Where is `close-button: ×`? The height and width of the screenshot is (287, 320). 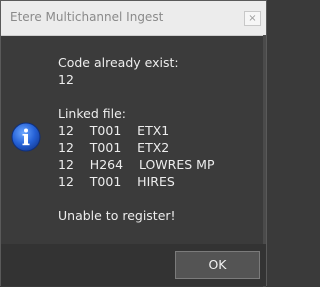
close-button: × is located at coordinates (252, 18).